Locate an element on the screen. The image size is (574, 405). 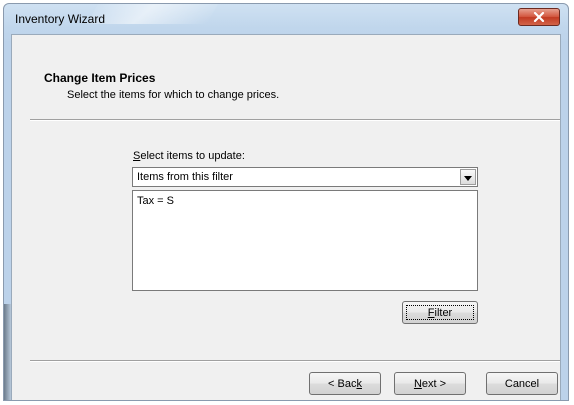
back-button-label: < Back is located at coordinates (345, 384).